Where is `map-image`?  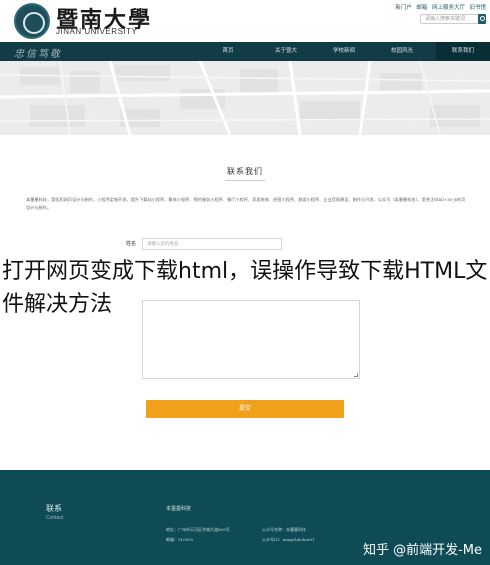 map-image is located at coordinates (245, 98).